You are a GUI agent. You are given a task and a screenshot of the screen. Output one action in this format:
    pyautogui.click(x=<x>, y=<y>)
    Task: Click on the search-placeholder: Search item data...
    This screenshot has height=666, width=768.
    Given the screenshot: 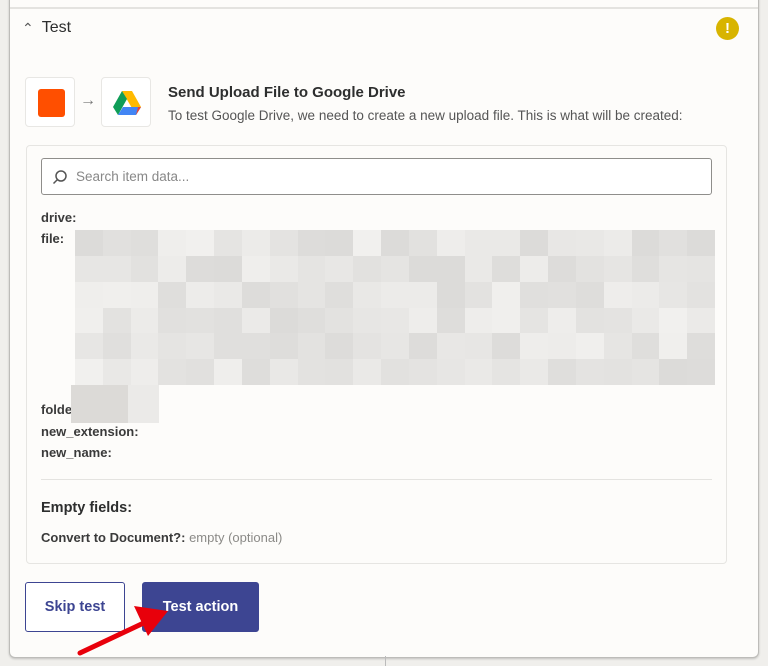 What is the action you would take?
    pyautogui.click(x=133, y=176)
    